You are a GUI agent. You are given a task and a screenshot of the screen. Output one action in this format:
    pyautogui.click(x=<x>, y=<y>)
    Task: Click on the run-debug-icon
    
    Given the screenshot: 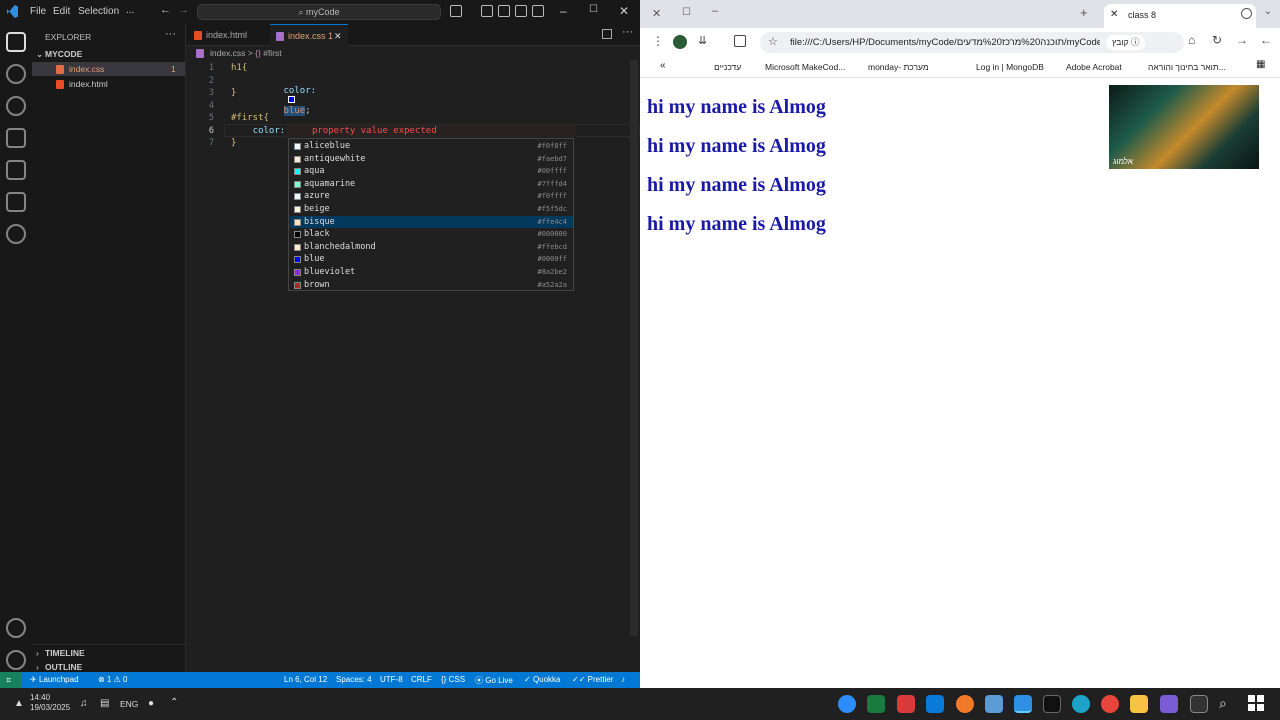 What is the action you would take?
    pyautogui.click(x=16, y=138)
    